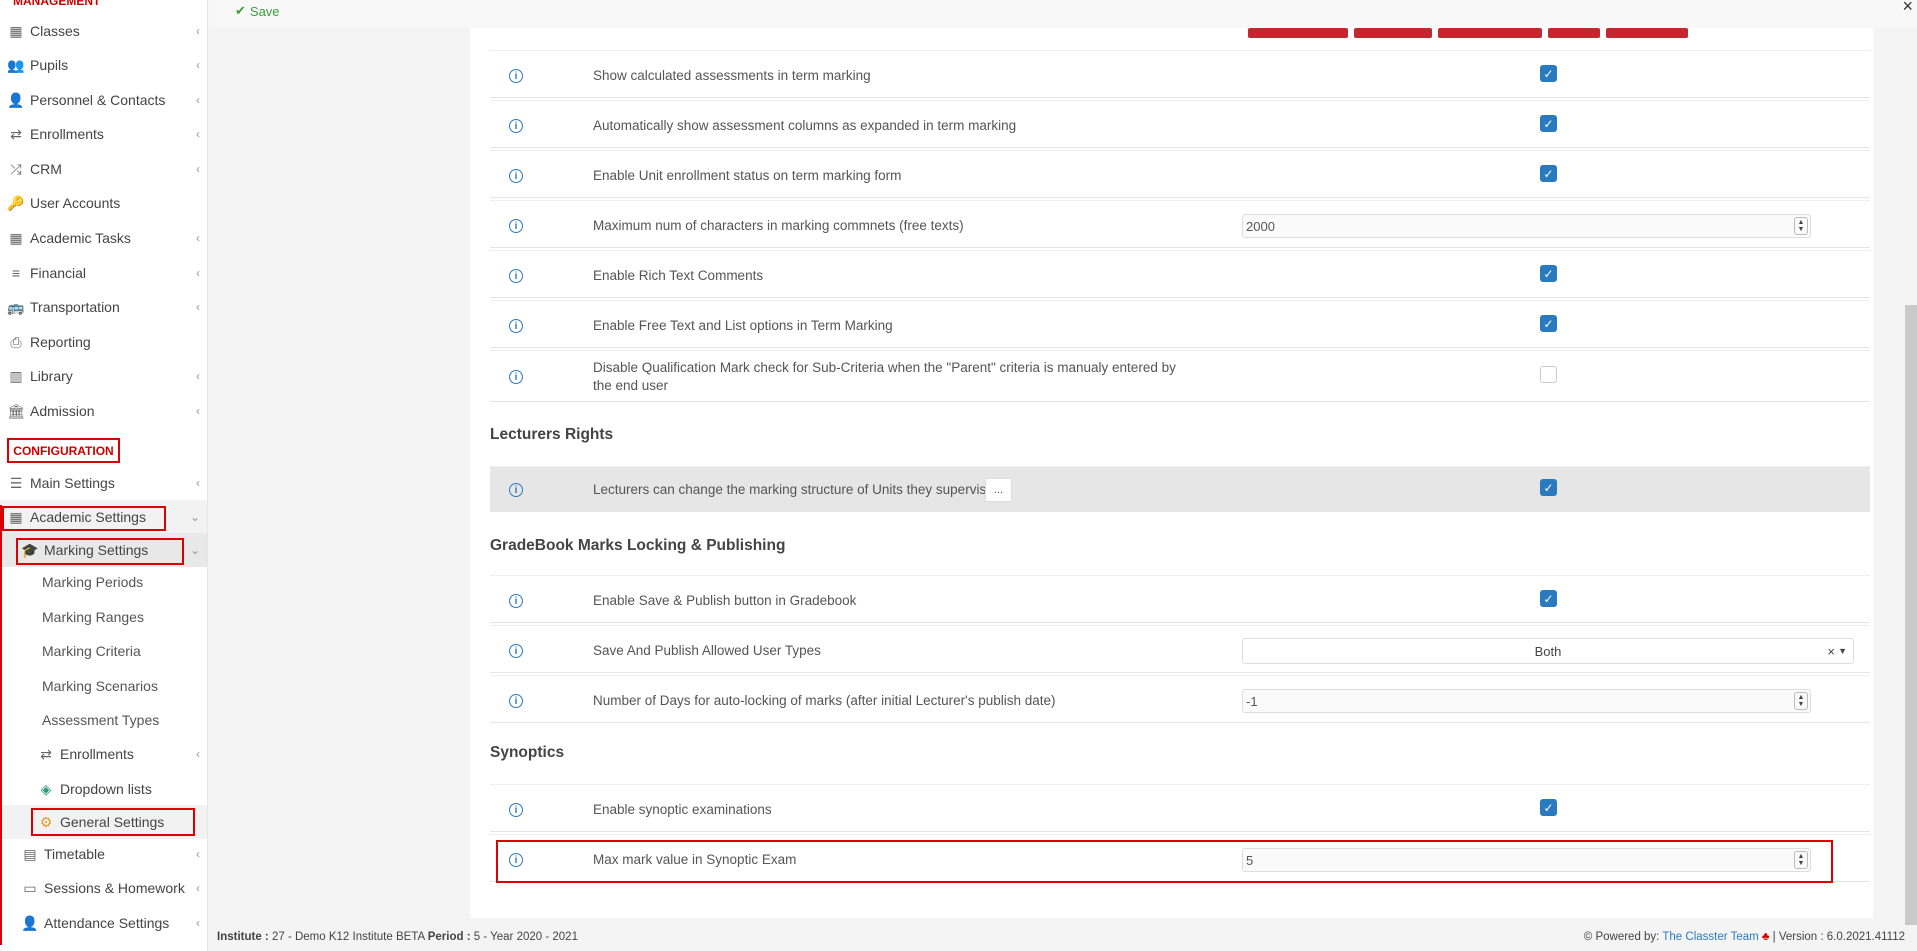 This screenshot has height=951, width=1917. Describe the element at coordinates (1907, 8) in the screenshot. I see `close-icon: ×` at that location.